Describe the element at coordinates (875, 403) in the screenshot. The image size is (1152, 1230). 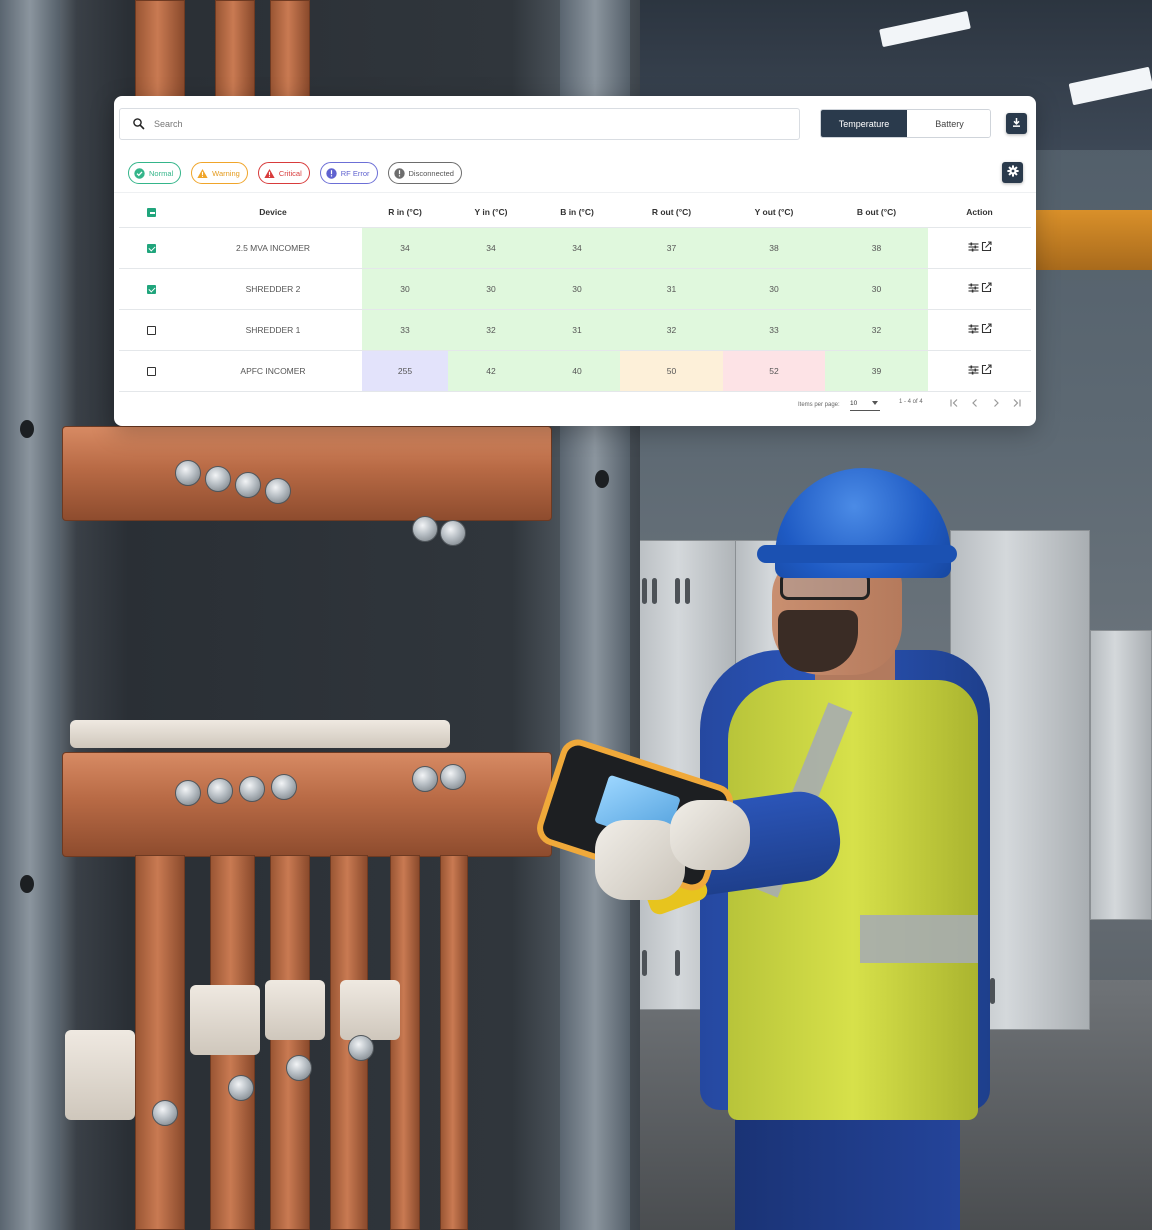
I see `chevron-down-icon` at that location.